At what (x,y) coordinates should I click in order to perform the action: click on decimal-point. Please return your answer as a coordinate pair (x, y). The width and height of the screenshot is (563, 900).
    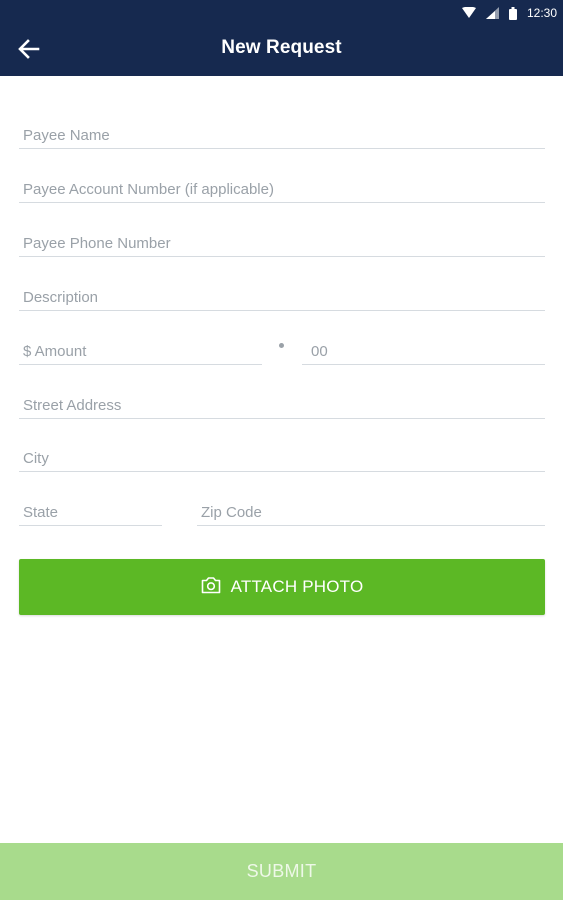
    Looking at the image, I should click on (281, 345).